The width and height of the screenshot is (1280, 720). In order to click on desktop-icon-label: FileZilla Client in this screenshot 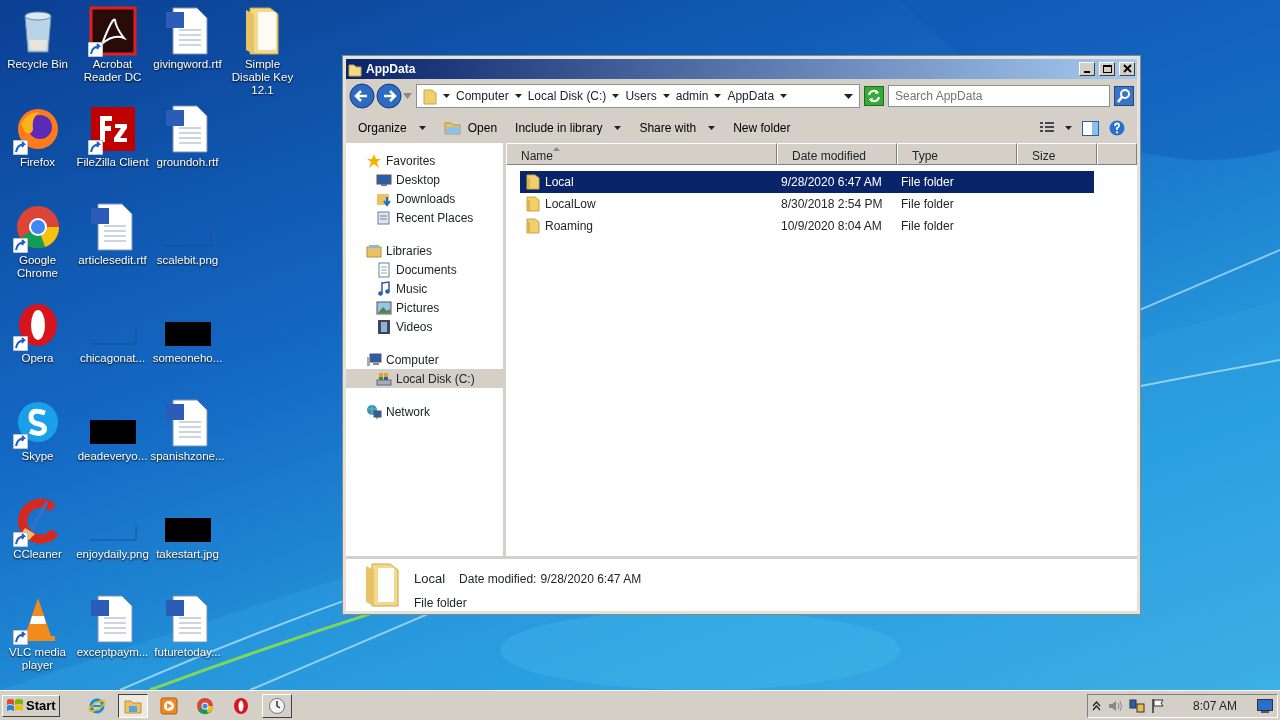, I will do `click(112, 162)`.